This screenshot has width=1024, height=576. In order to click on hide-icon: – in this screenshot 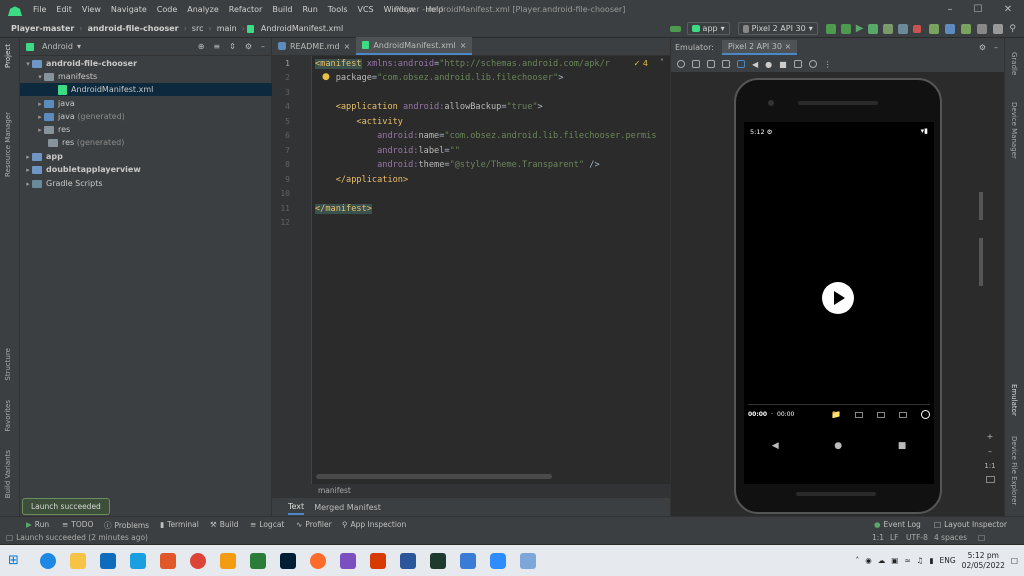, I will do `click(263, 46)`.